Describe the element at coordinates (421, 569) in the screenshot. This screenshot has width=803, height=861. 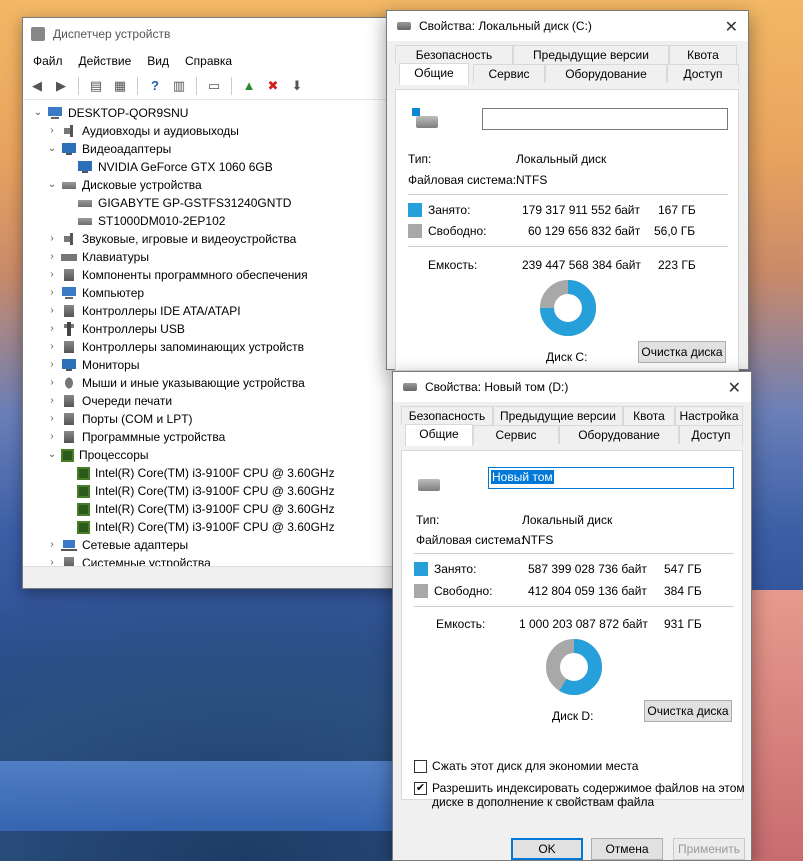
I see `used-color-swatch` at that location.